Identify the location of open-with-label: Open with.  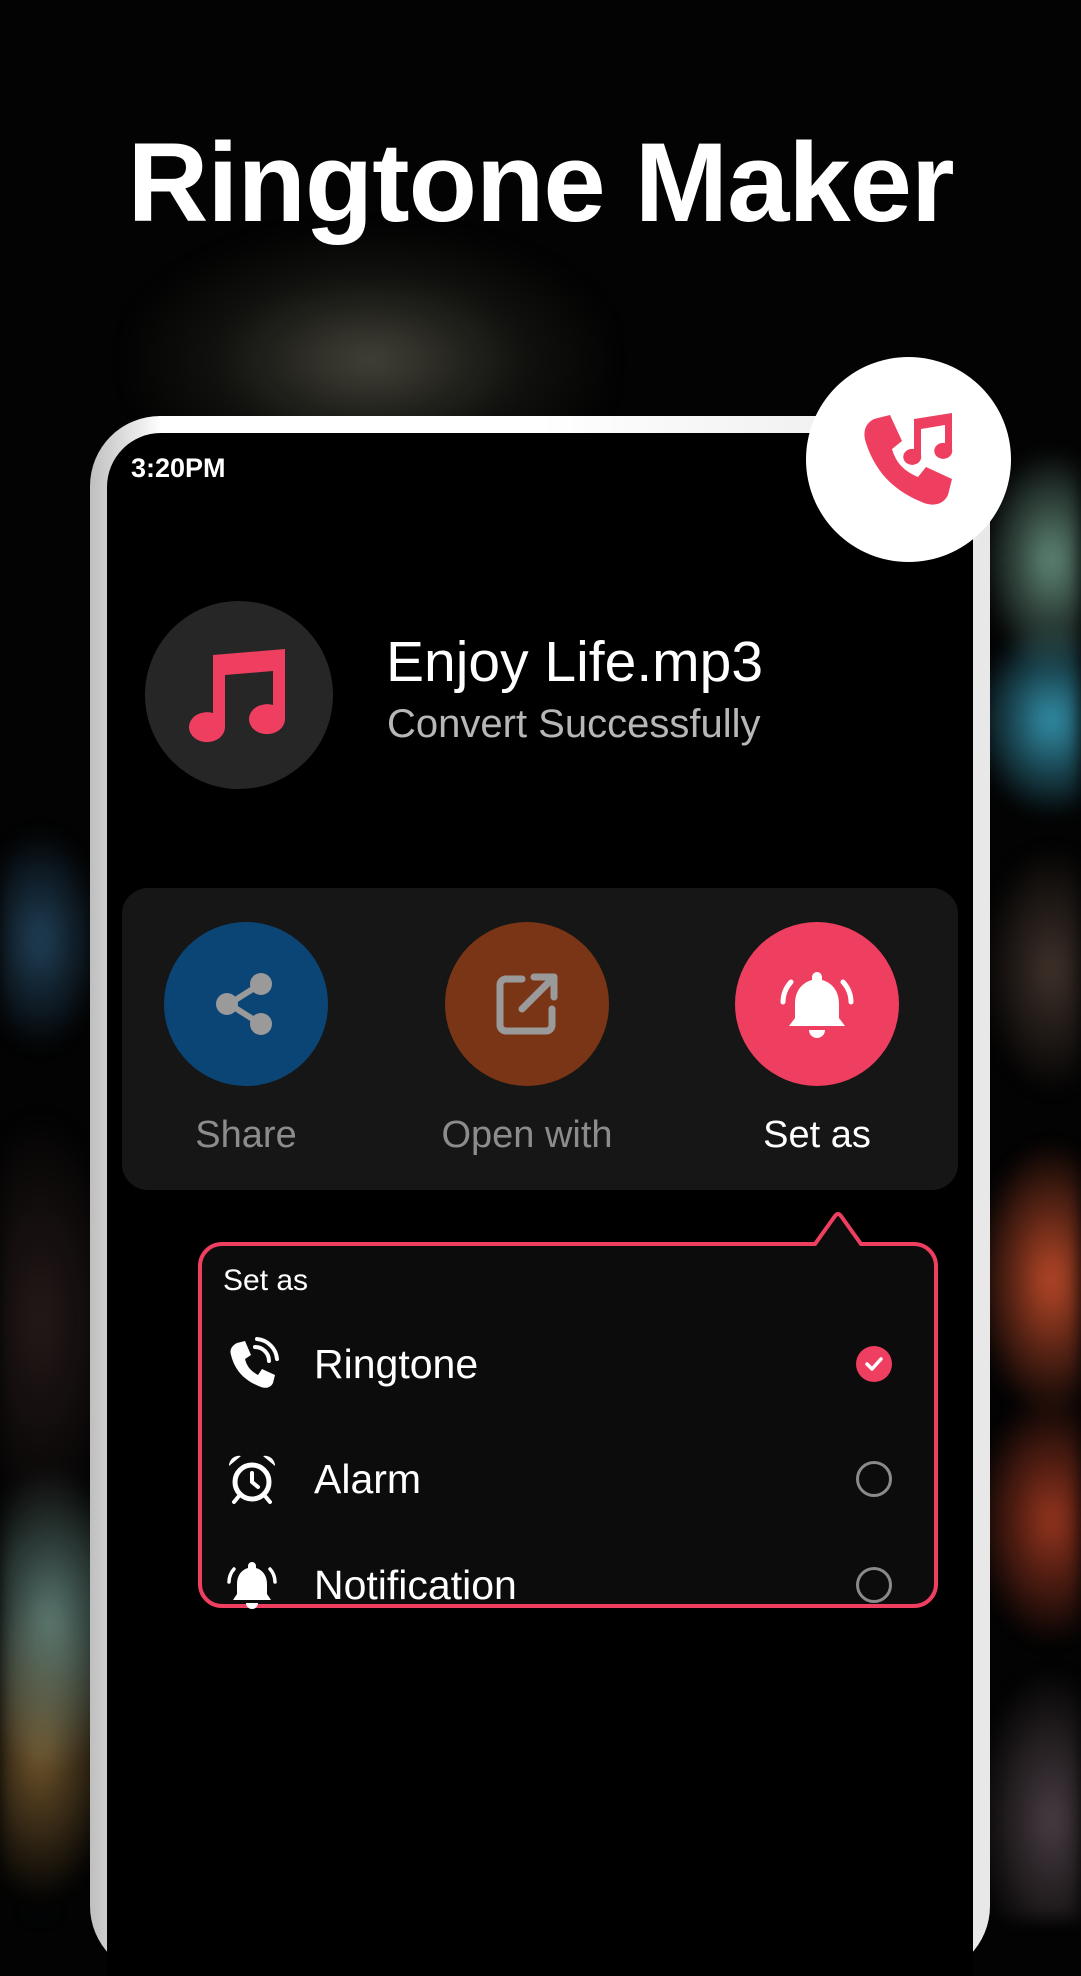
(527, 1135).